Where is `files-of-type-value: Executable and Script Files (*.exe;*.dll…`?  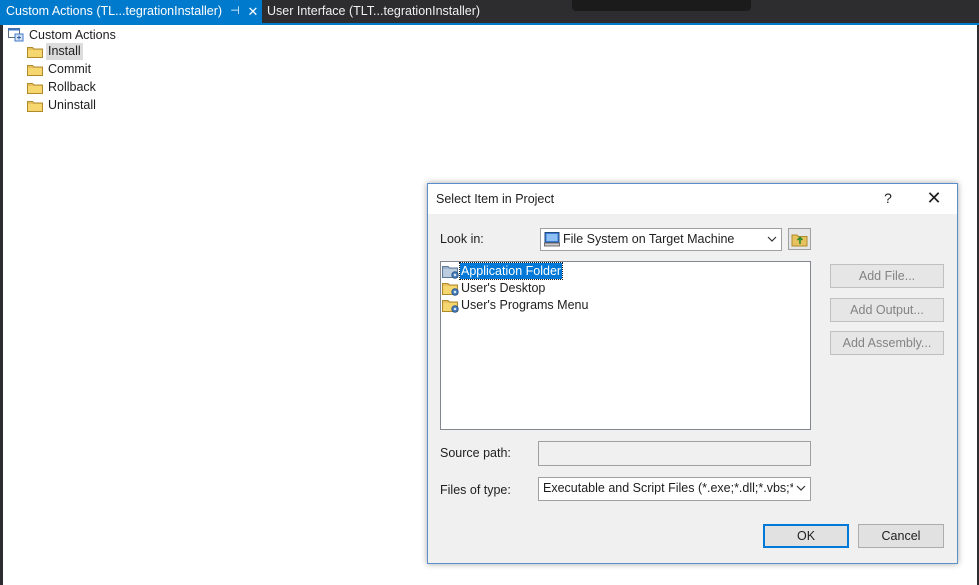
files-of-type-value: Executable and Script Files (*.exe;*.dll… is located at coordinates (668, 488).